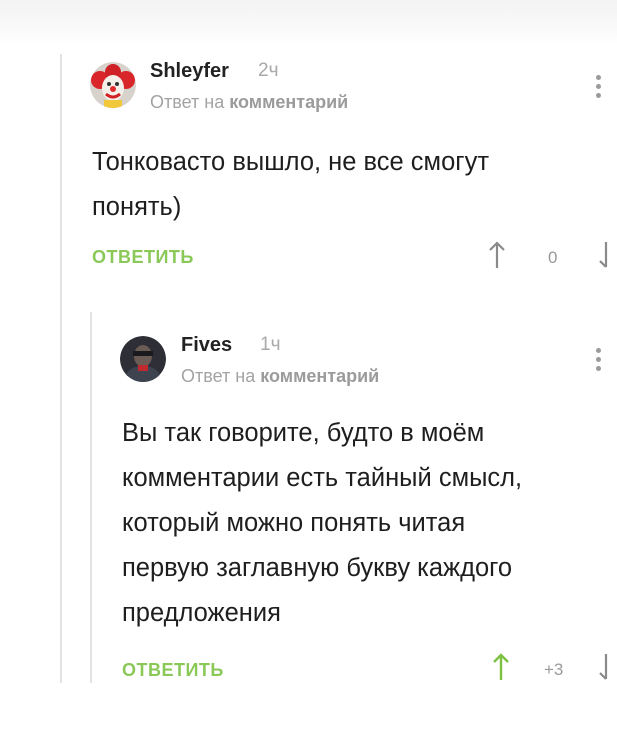 Image resolution: width=617 pixels, height=745 pixels. I want to click on arrow-up-icon, so click(501, 666).